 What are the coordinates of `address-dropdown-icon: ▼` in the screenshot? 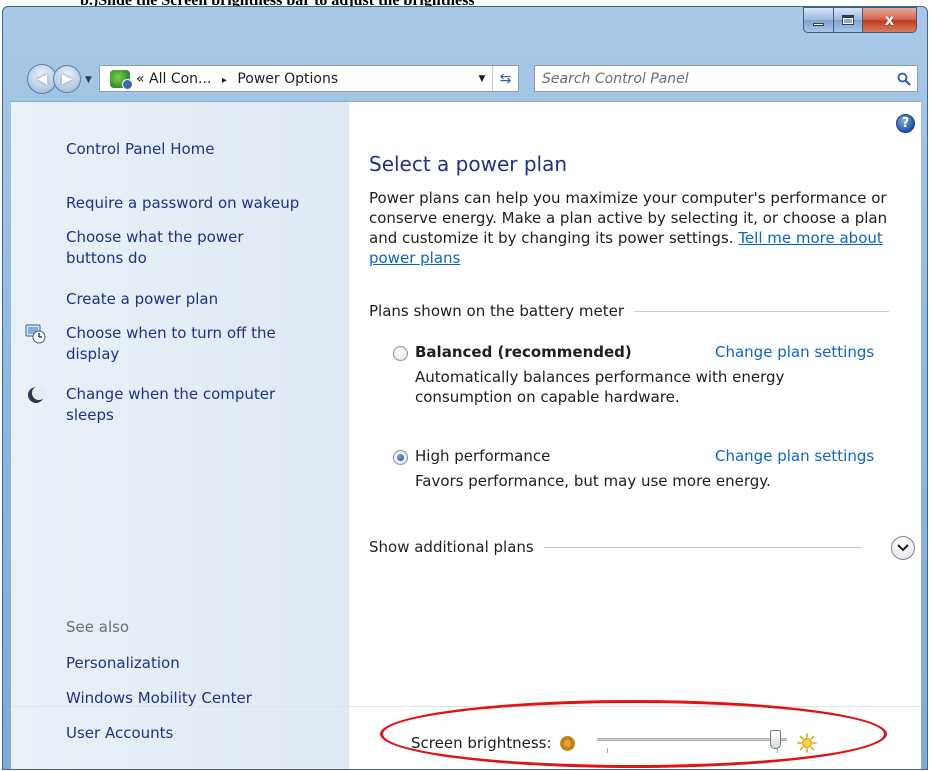 It's located at (482, 79).